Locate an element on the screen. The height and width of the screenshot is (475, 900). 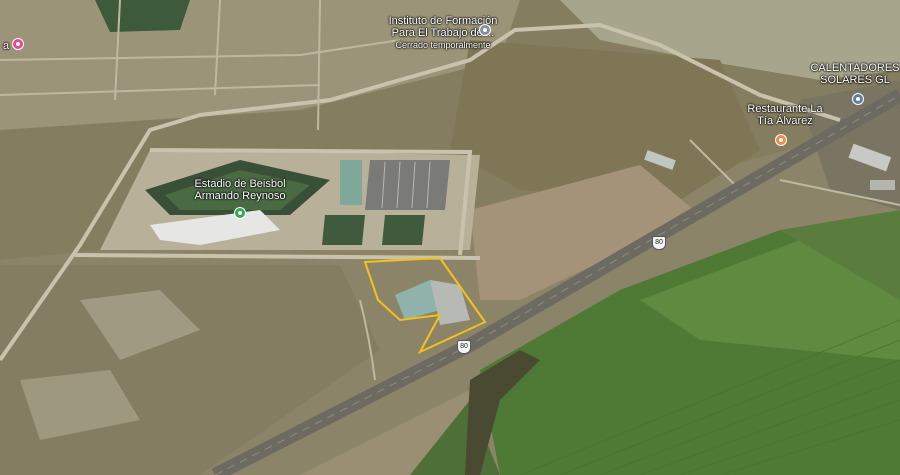
instituto-status: Cerrado temporalmente is located at coordinates (443, 45).